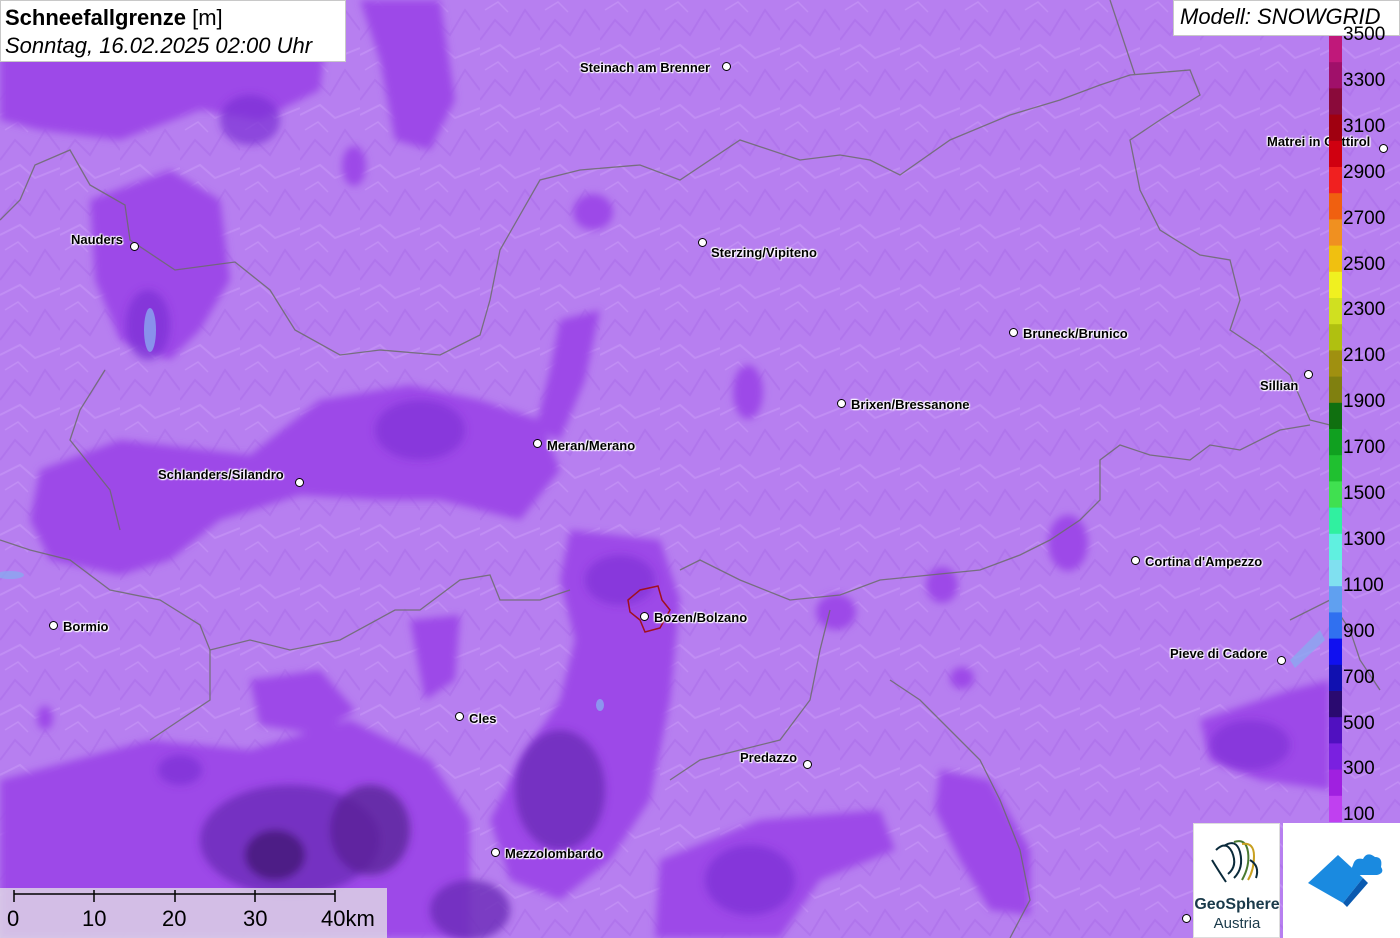  What do you see at coordinates (94, 918) in the screenshot?
I see `scale-label: 10` at bounding box center [94, 918].